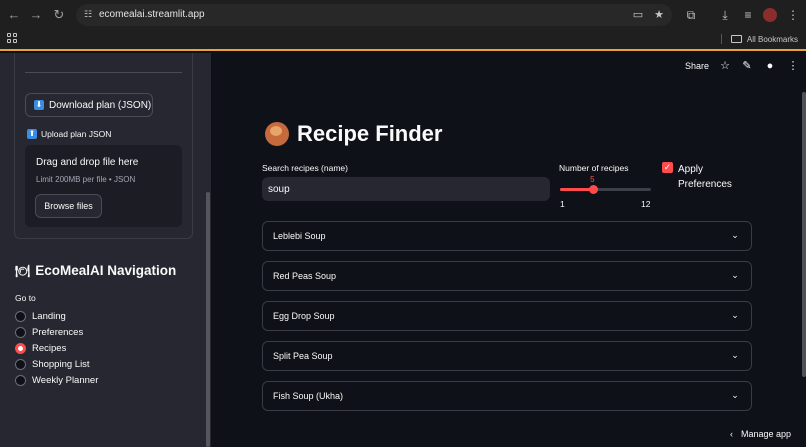  I want to click on nav-item-shopping-list: Shopping List, so click(52, 364).